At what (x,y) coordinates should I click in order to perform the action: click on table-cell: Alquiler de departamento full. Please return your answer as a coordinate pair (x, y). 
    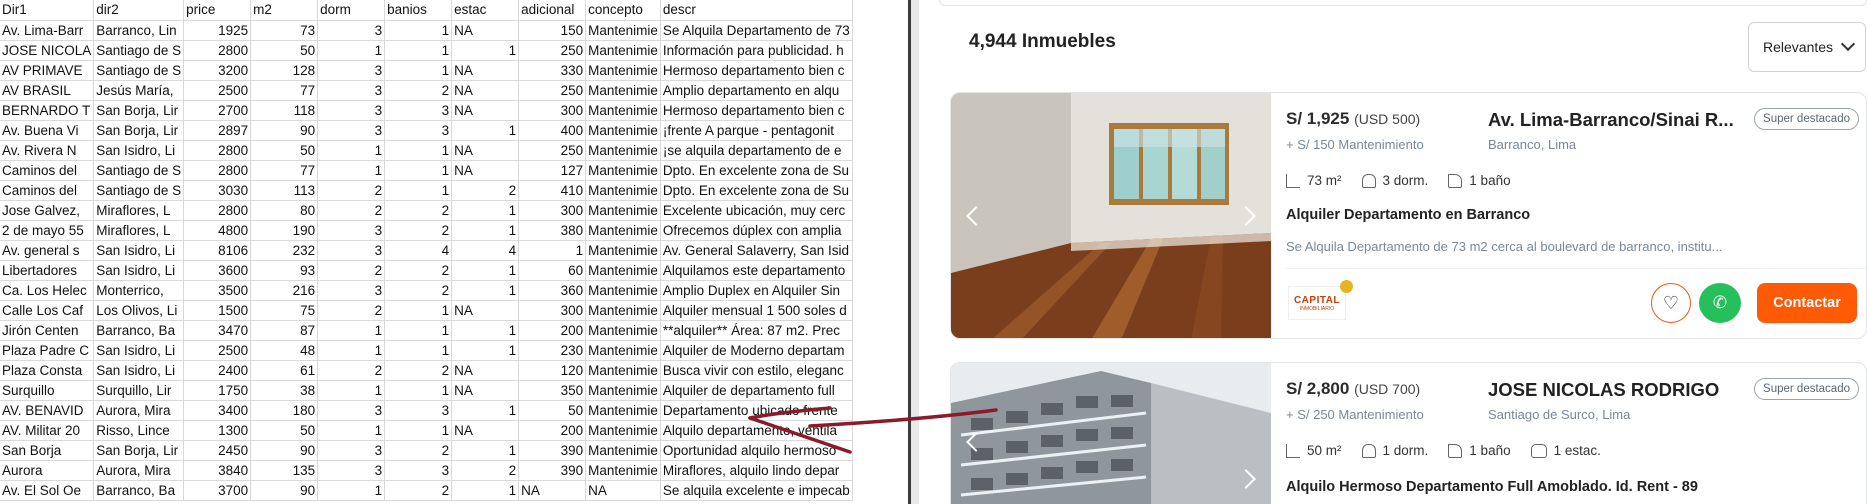
    Looking at the image, I should click on (756, 390).